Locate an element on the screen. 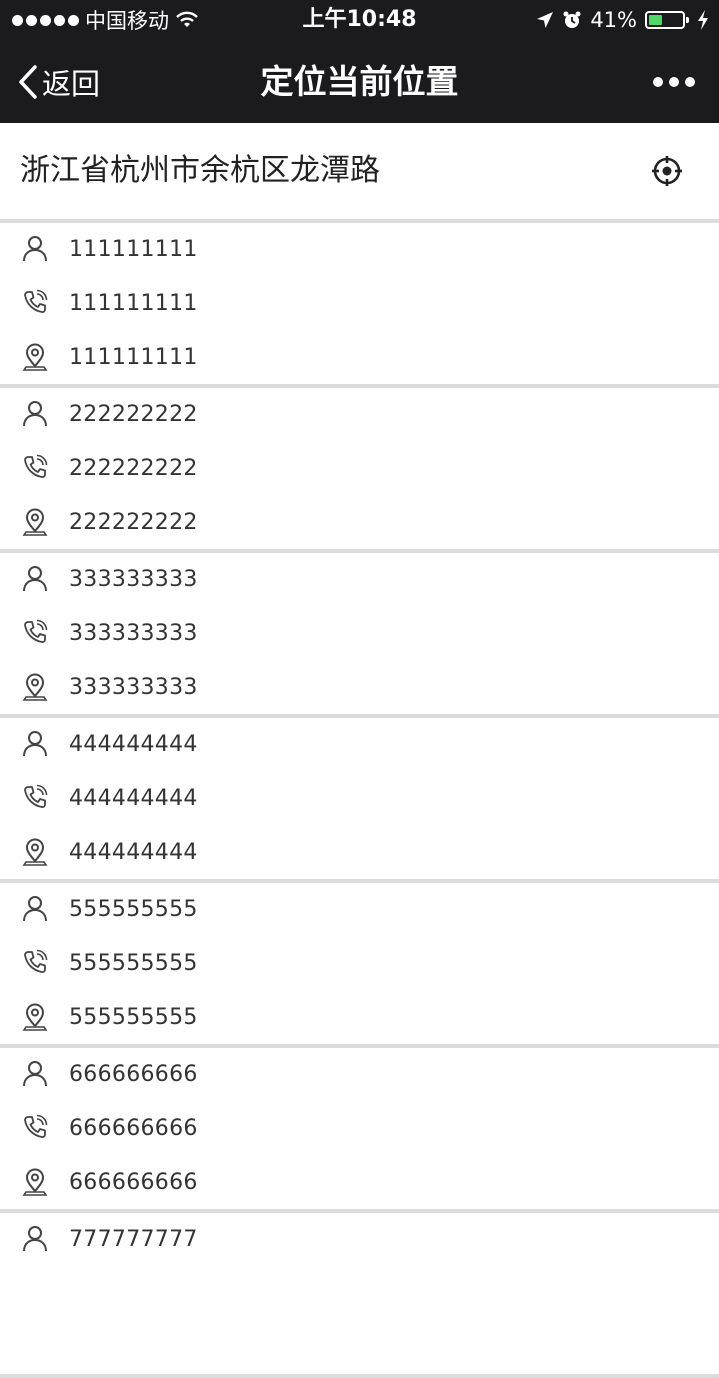 Image resolution: width=719 pixels, height=1378 pixels. contact-address: 555555555 is located at coordinates (133, 1017).